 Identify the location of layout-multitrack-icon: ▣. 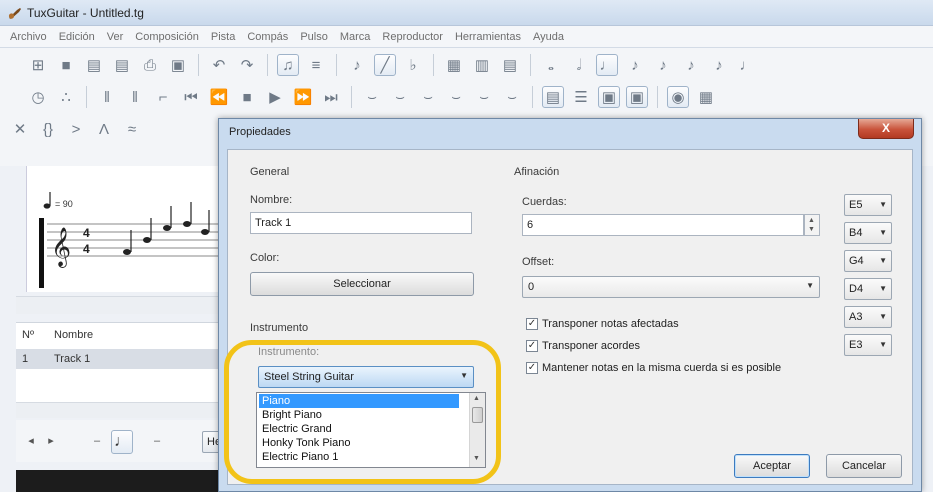
(609, 97).